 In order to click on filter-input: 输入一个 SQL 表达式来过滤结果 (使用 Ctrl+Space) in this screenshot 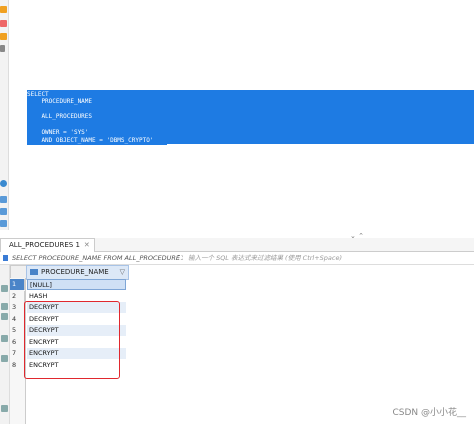, I will do `click(265, 258)`.